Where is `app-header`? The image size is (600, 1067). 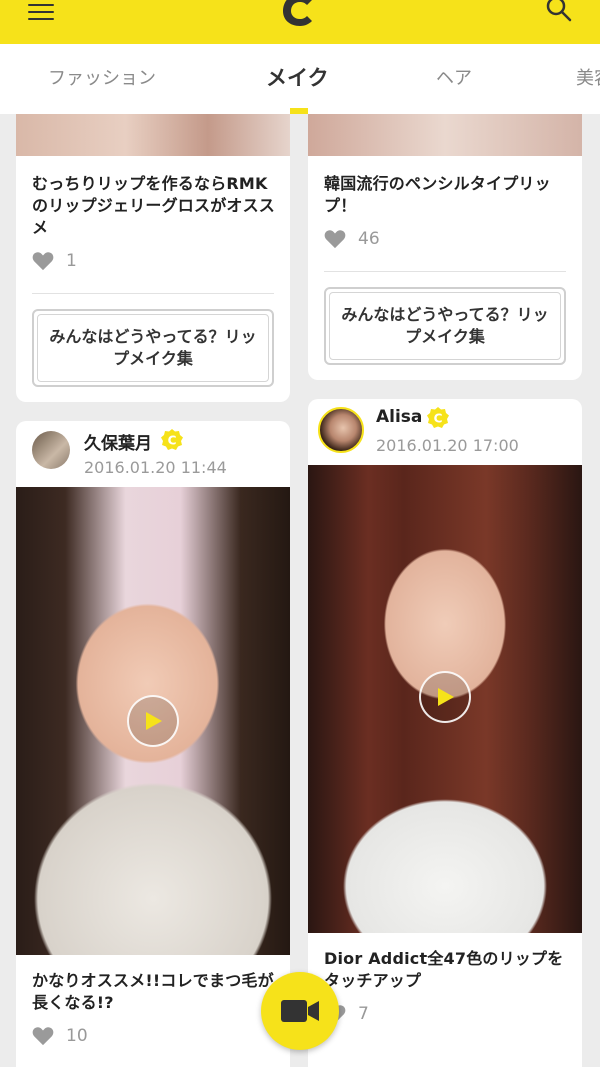 app-header is located at coordinates (300, 22).